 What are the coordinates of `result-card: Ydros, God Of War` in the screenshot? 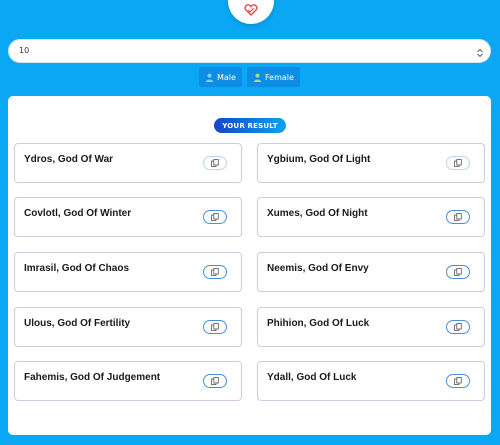 It's located at (128, 163).